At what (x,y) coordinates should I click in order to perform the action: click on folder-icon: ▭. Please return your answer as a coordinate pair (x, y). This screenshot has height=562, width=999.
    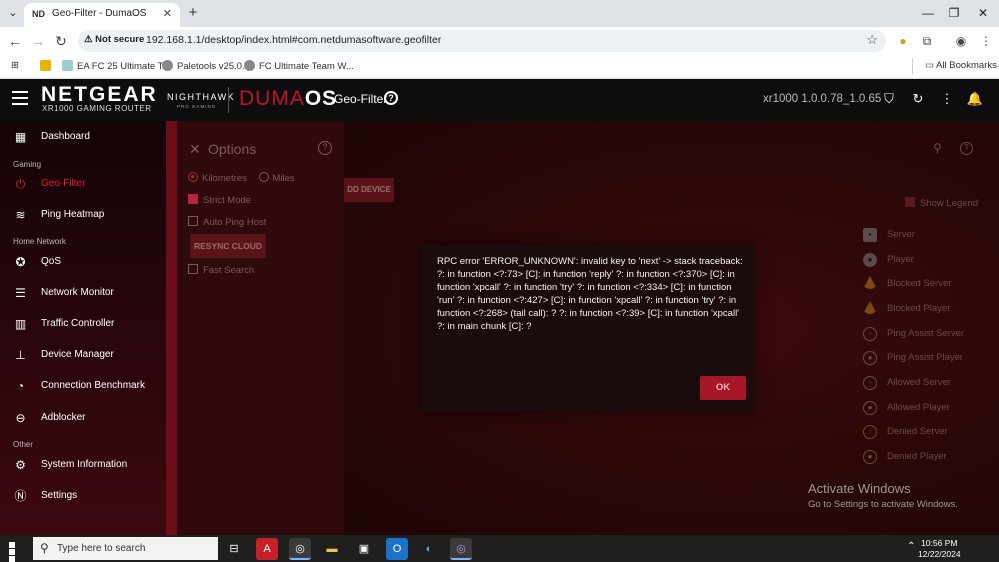
    Looking at the image, I should click on (929, 65).